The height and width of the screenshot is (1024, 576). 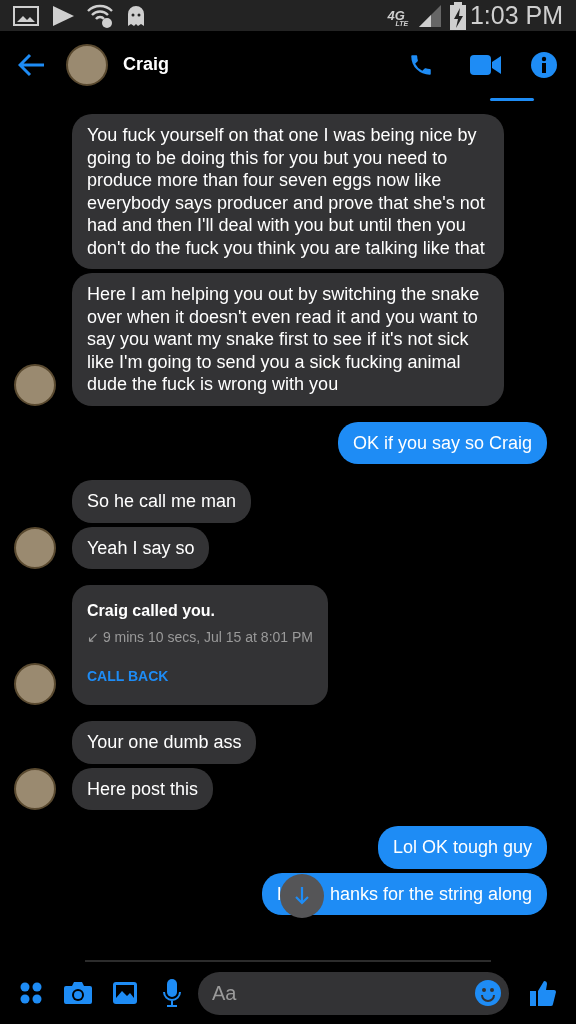 What do you see at coordinates (543, 993) in the screenshot?
I see `thumbs-up-icon` at bounding box center [543, 993].